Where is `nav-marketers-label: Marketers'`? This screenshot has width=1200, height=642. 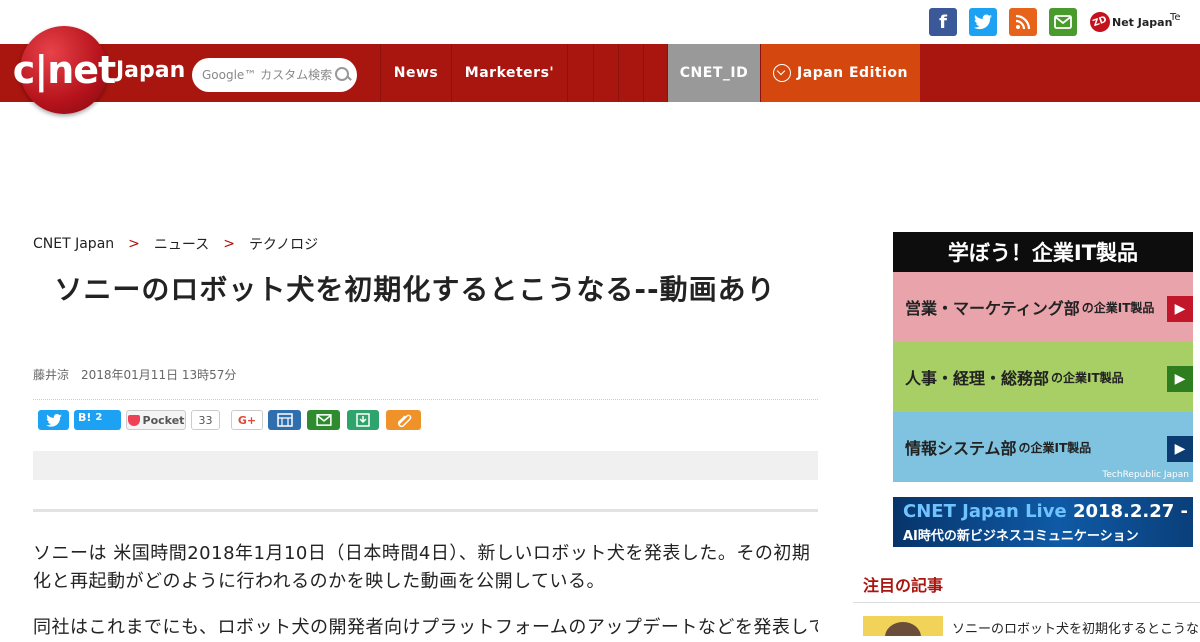
nav-marketers-label: Marketers' is located at coordinates (509, 73).